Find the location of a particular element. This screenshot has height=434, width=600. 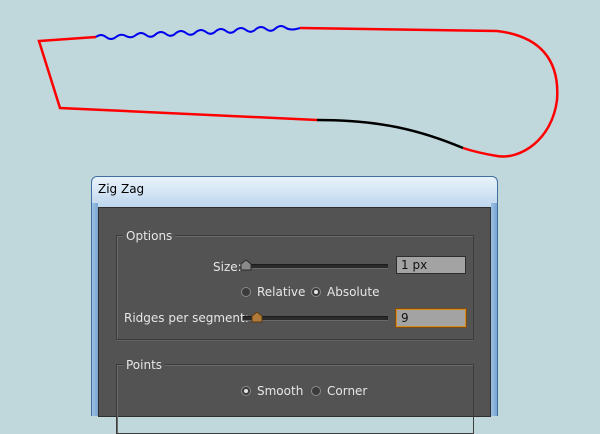

ridges-input: 9 is located at coordinates (431, 318).